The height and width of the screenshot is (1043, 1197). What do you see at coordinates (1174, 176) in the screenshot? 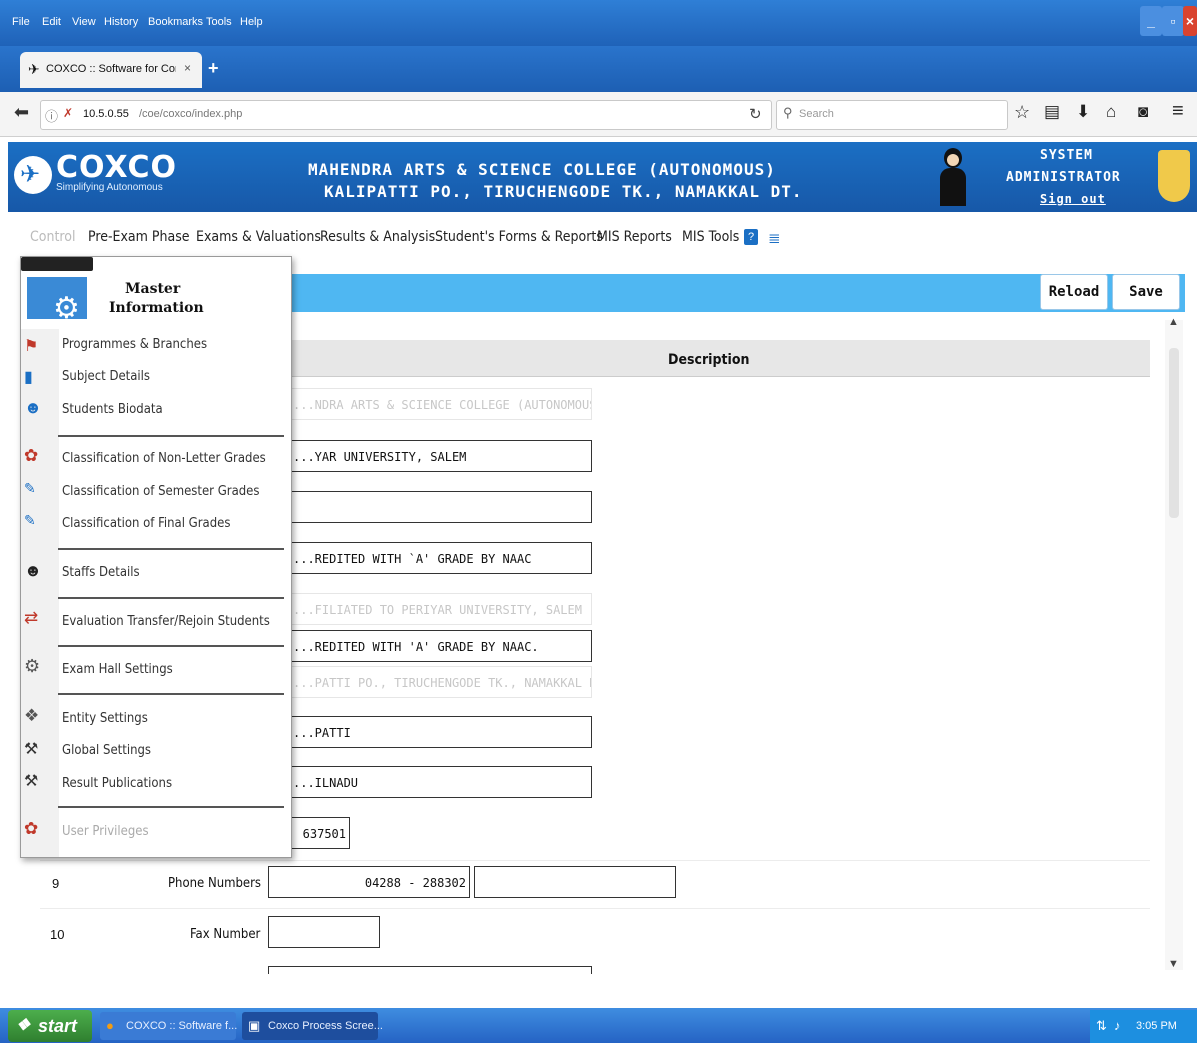
I see `college-emblem-icon` at bounding box center [1174, 176].